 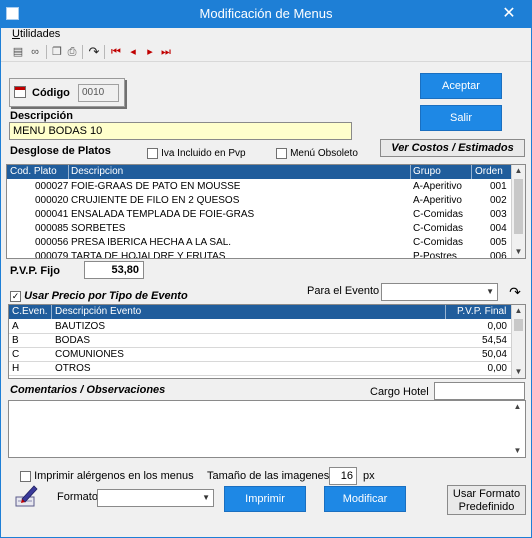 What do you see at coordinates (152, 153) in the screenshot?
I see `iva-checkbox` at bounding box center [152, 153].